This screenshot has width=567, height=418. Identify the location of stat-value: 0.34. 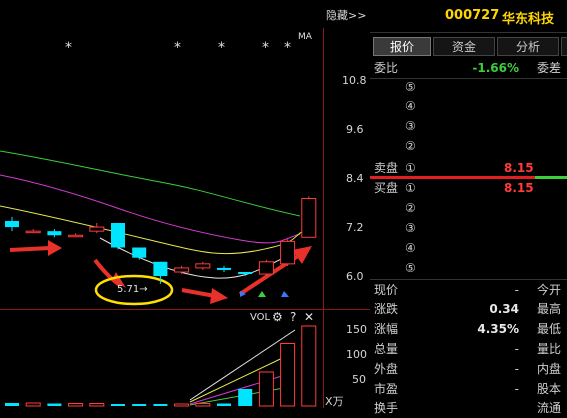
(504, 309).